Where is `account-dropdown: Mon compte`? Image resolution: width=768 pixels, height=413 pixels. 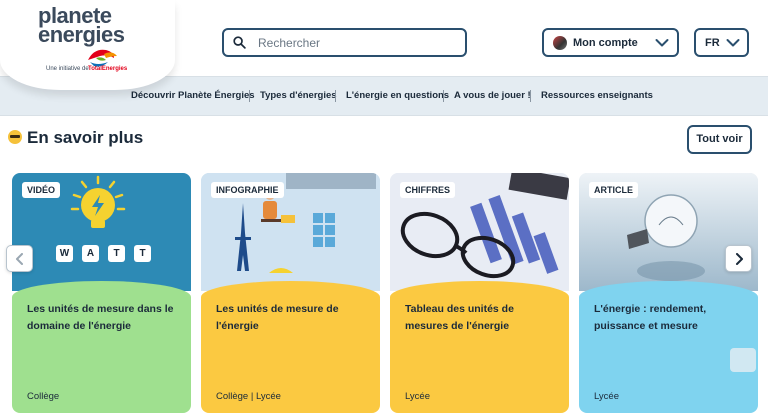
account-dropdown: Mon compte is located at coordinates (610, 42).